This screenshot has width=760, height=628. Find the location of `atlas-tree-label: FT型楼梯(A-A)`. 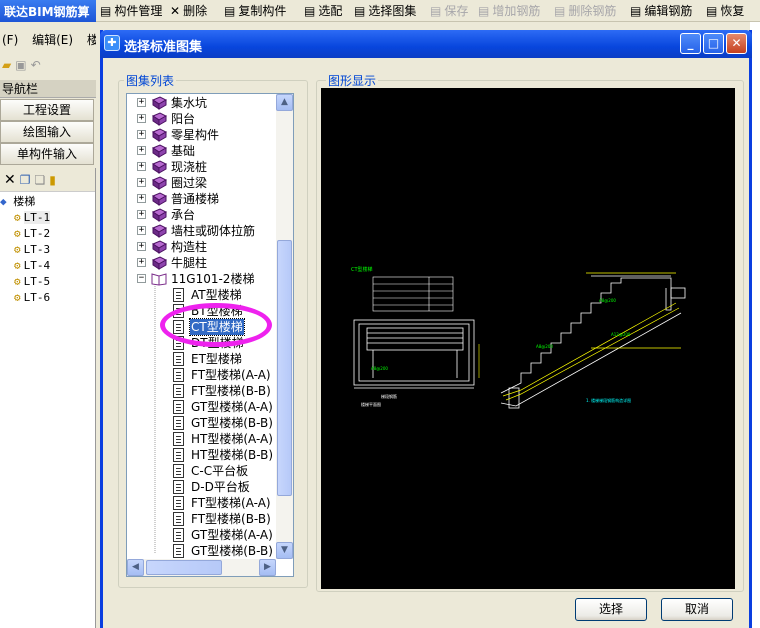

atlas-tree-label: FT型楼梯(A-A) is located at coordinates (231, 503).